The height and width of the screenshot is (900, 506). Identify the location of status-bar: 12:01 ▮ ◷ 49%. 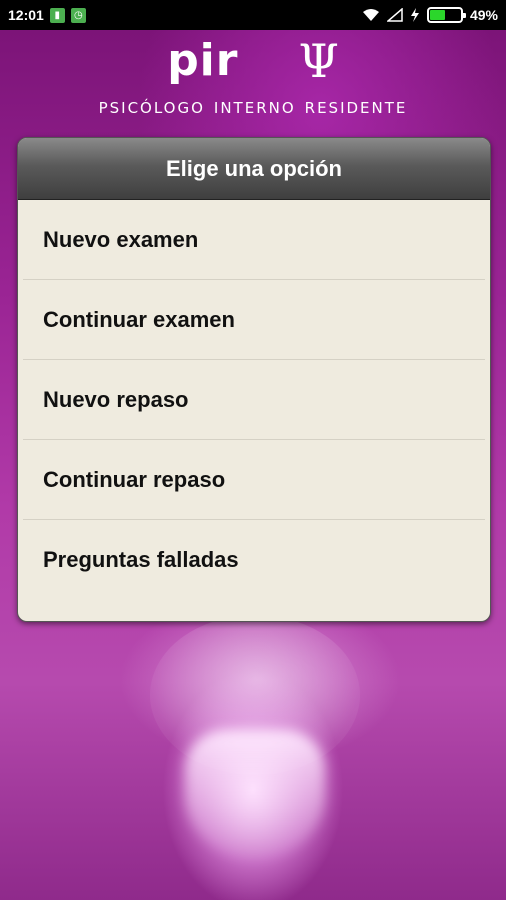
(253, 15).